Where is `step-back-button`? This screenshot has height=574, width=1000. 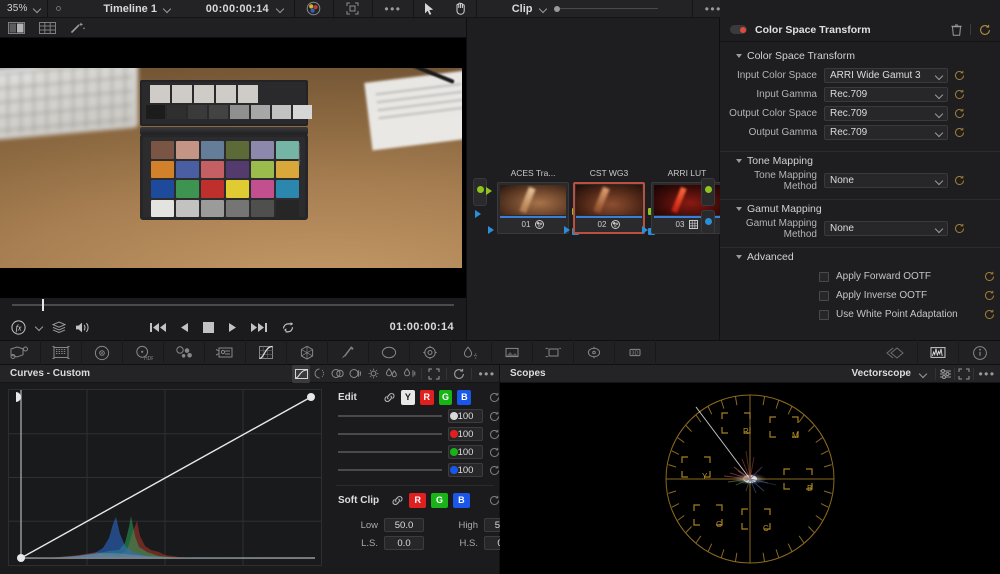 step-back-button is located at coordinates (184, 327).